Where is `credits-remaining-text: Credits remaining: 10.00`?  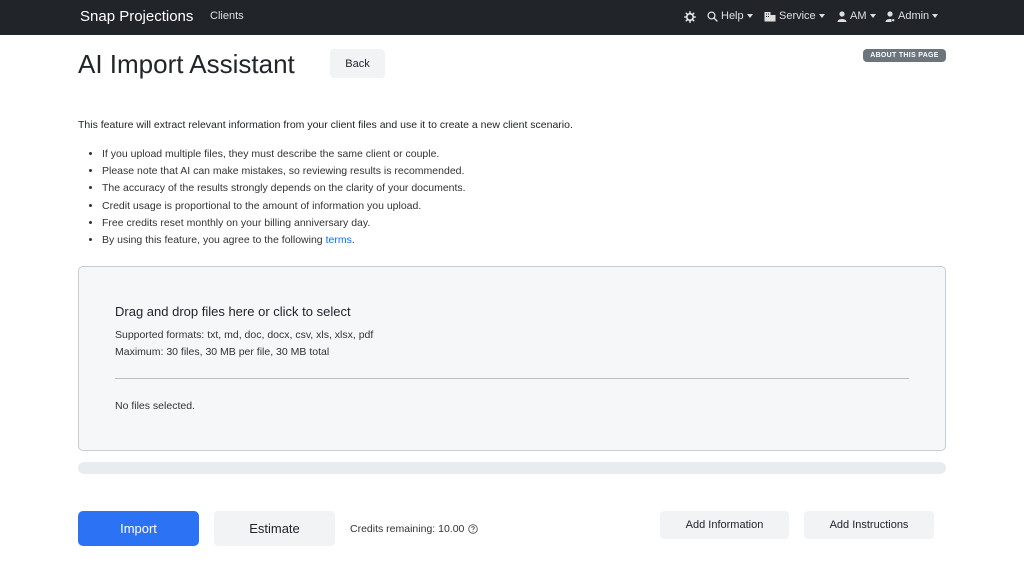
credits-remaining-text: Credits remaining: 10.00 is located at coordinates (407, 529).